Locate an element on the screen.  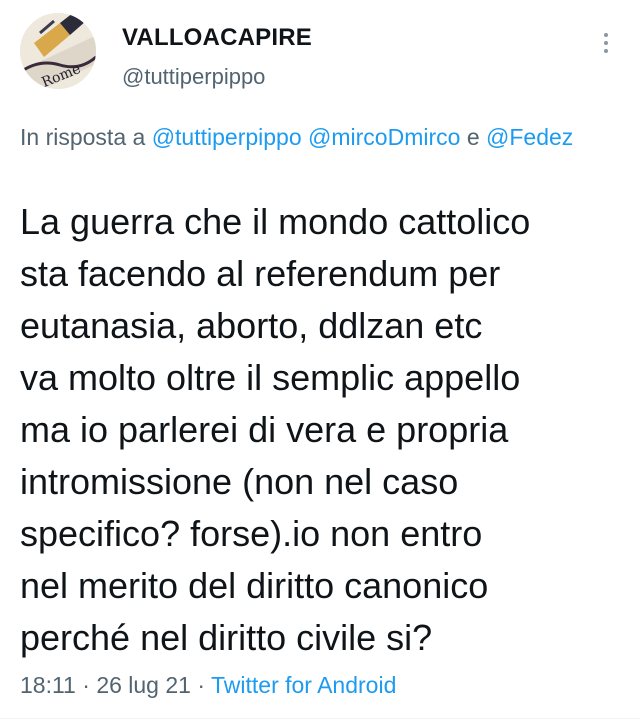
tweet-text-line: sta facendo al referendum per is located at coordinates (260, 273).